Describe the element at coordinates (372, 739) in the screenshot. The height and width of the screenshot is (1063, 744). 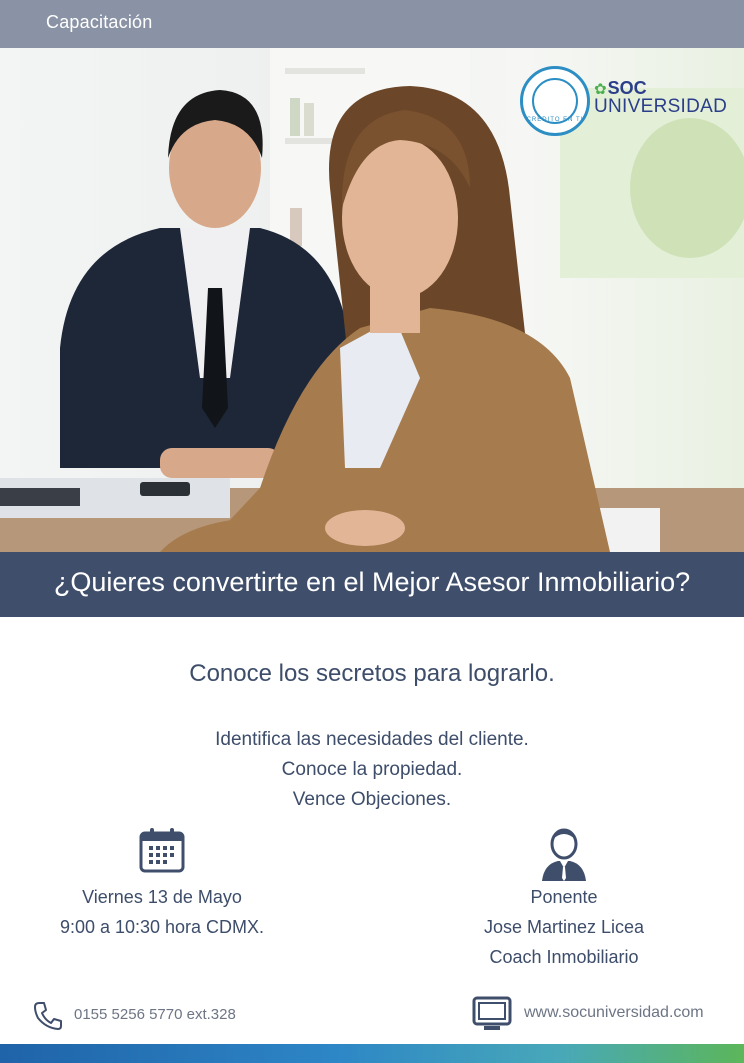
I see `benefit-item: Identifica las necesidades del cliente.` at that location.